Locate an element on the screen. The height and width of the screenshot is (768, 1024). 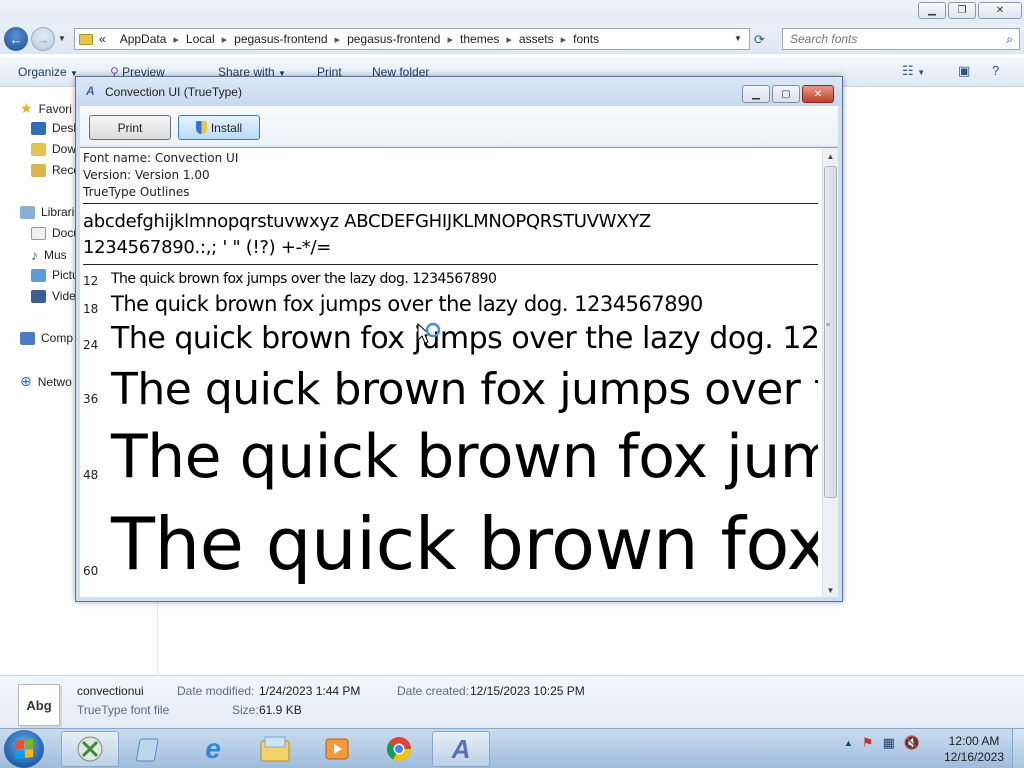
install-button: Install is located at coordinates (219, 127).